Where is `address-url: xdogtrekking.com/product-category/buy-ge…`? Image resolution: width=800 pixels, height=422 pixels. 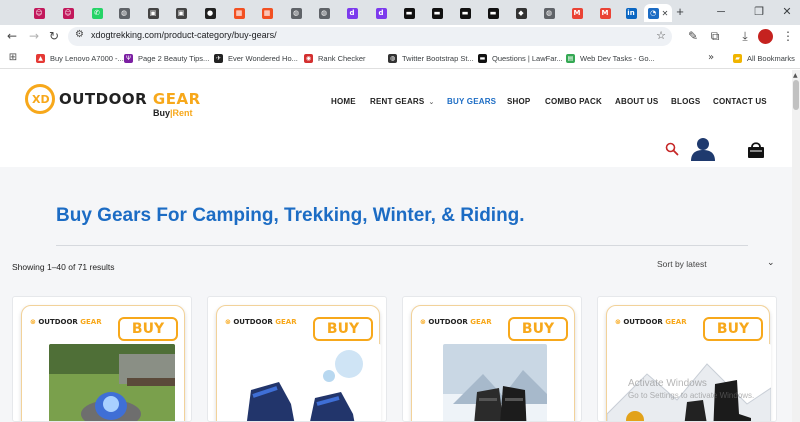 address-url: xdogtrekking.com/product-category/buy-ge… is located at coordinates (184, 35).